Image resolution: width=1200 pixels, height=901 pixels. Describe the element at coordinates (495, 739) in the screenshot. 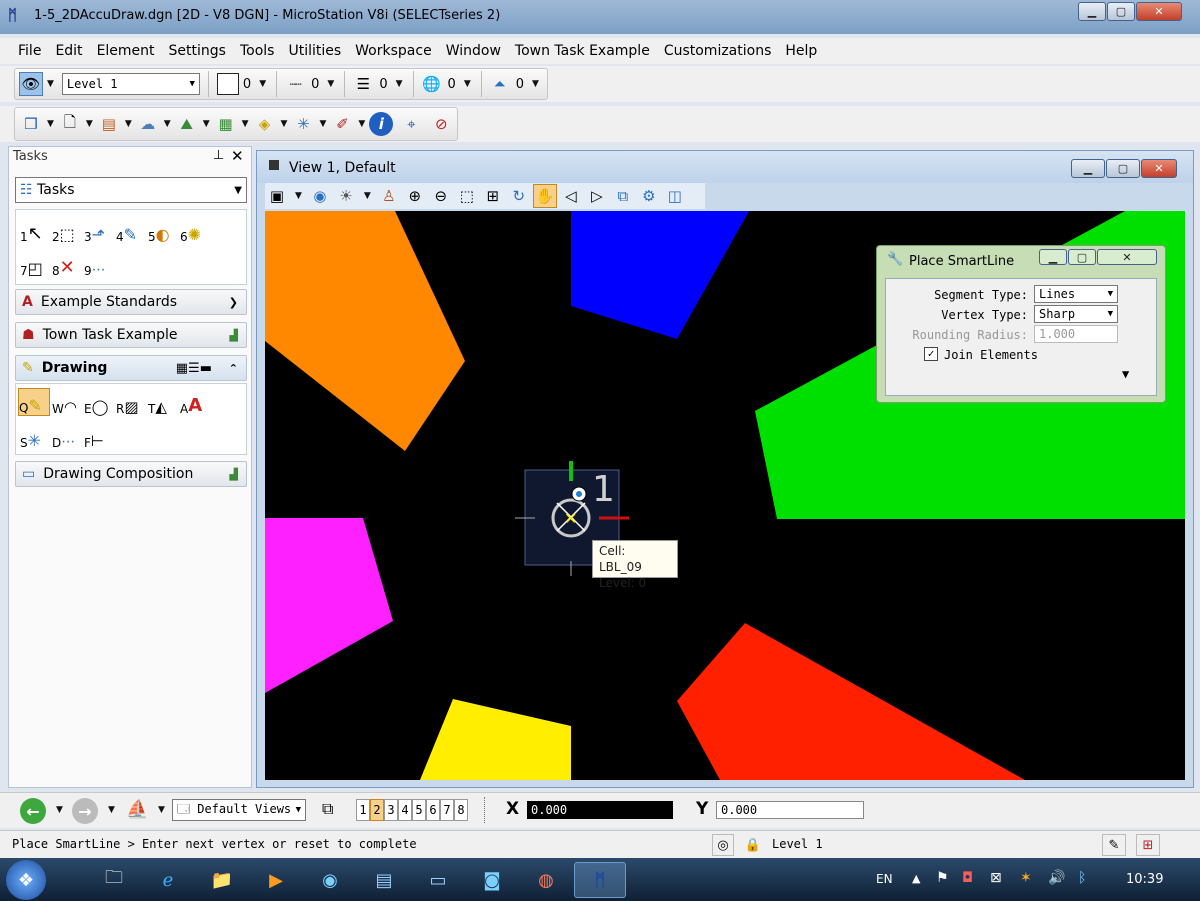

I see `yellow-segment` at that location.